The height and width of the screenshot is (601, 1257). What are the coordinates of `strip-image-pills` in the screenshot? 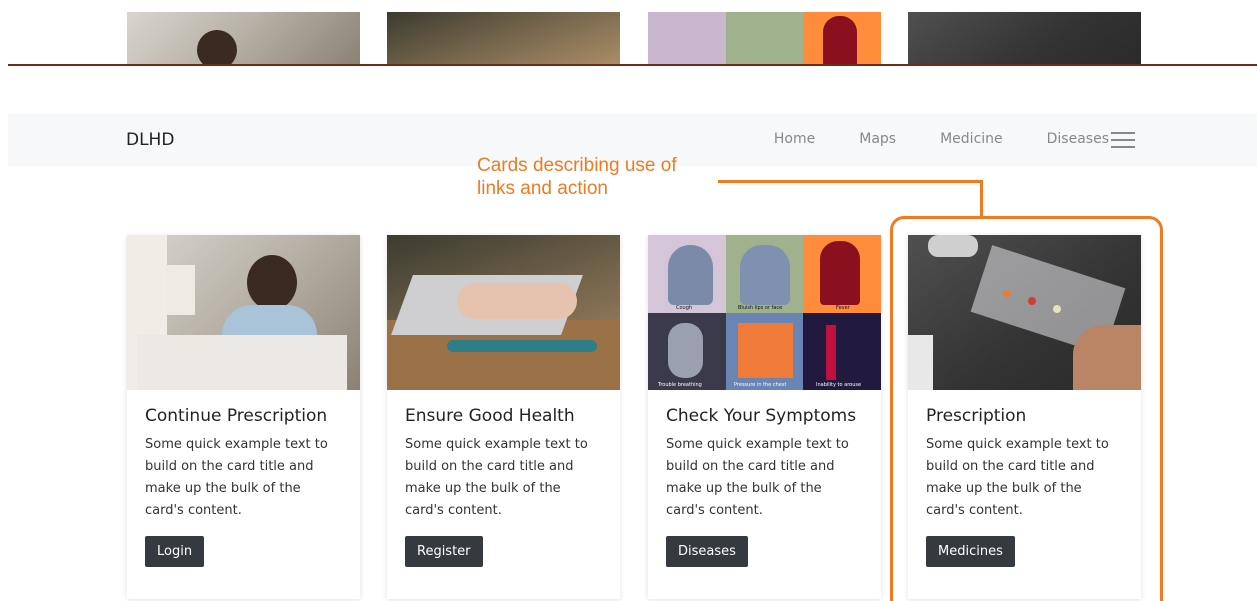 It's located at (1024, 38).